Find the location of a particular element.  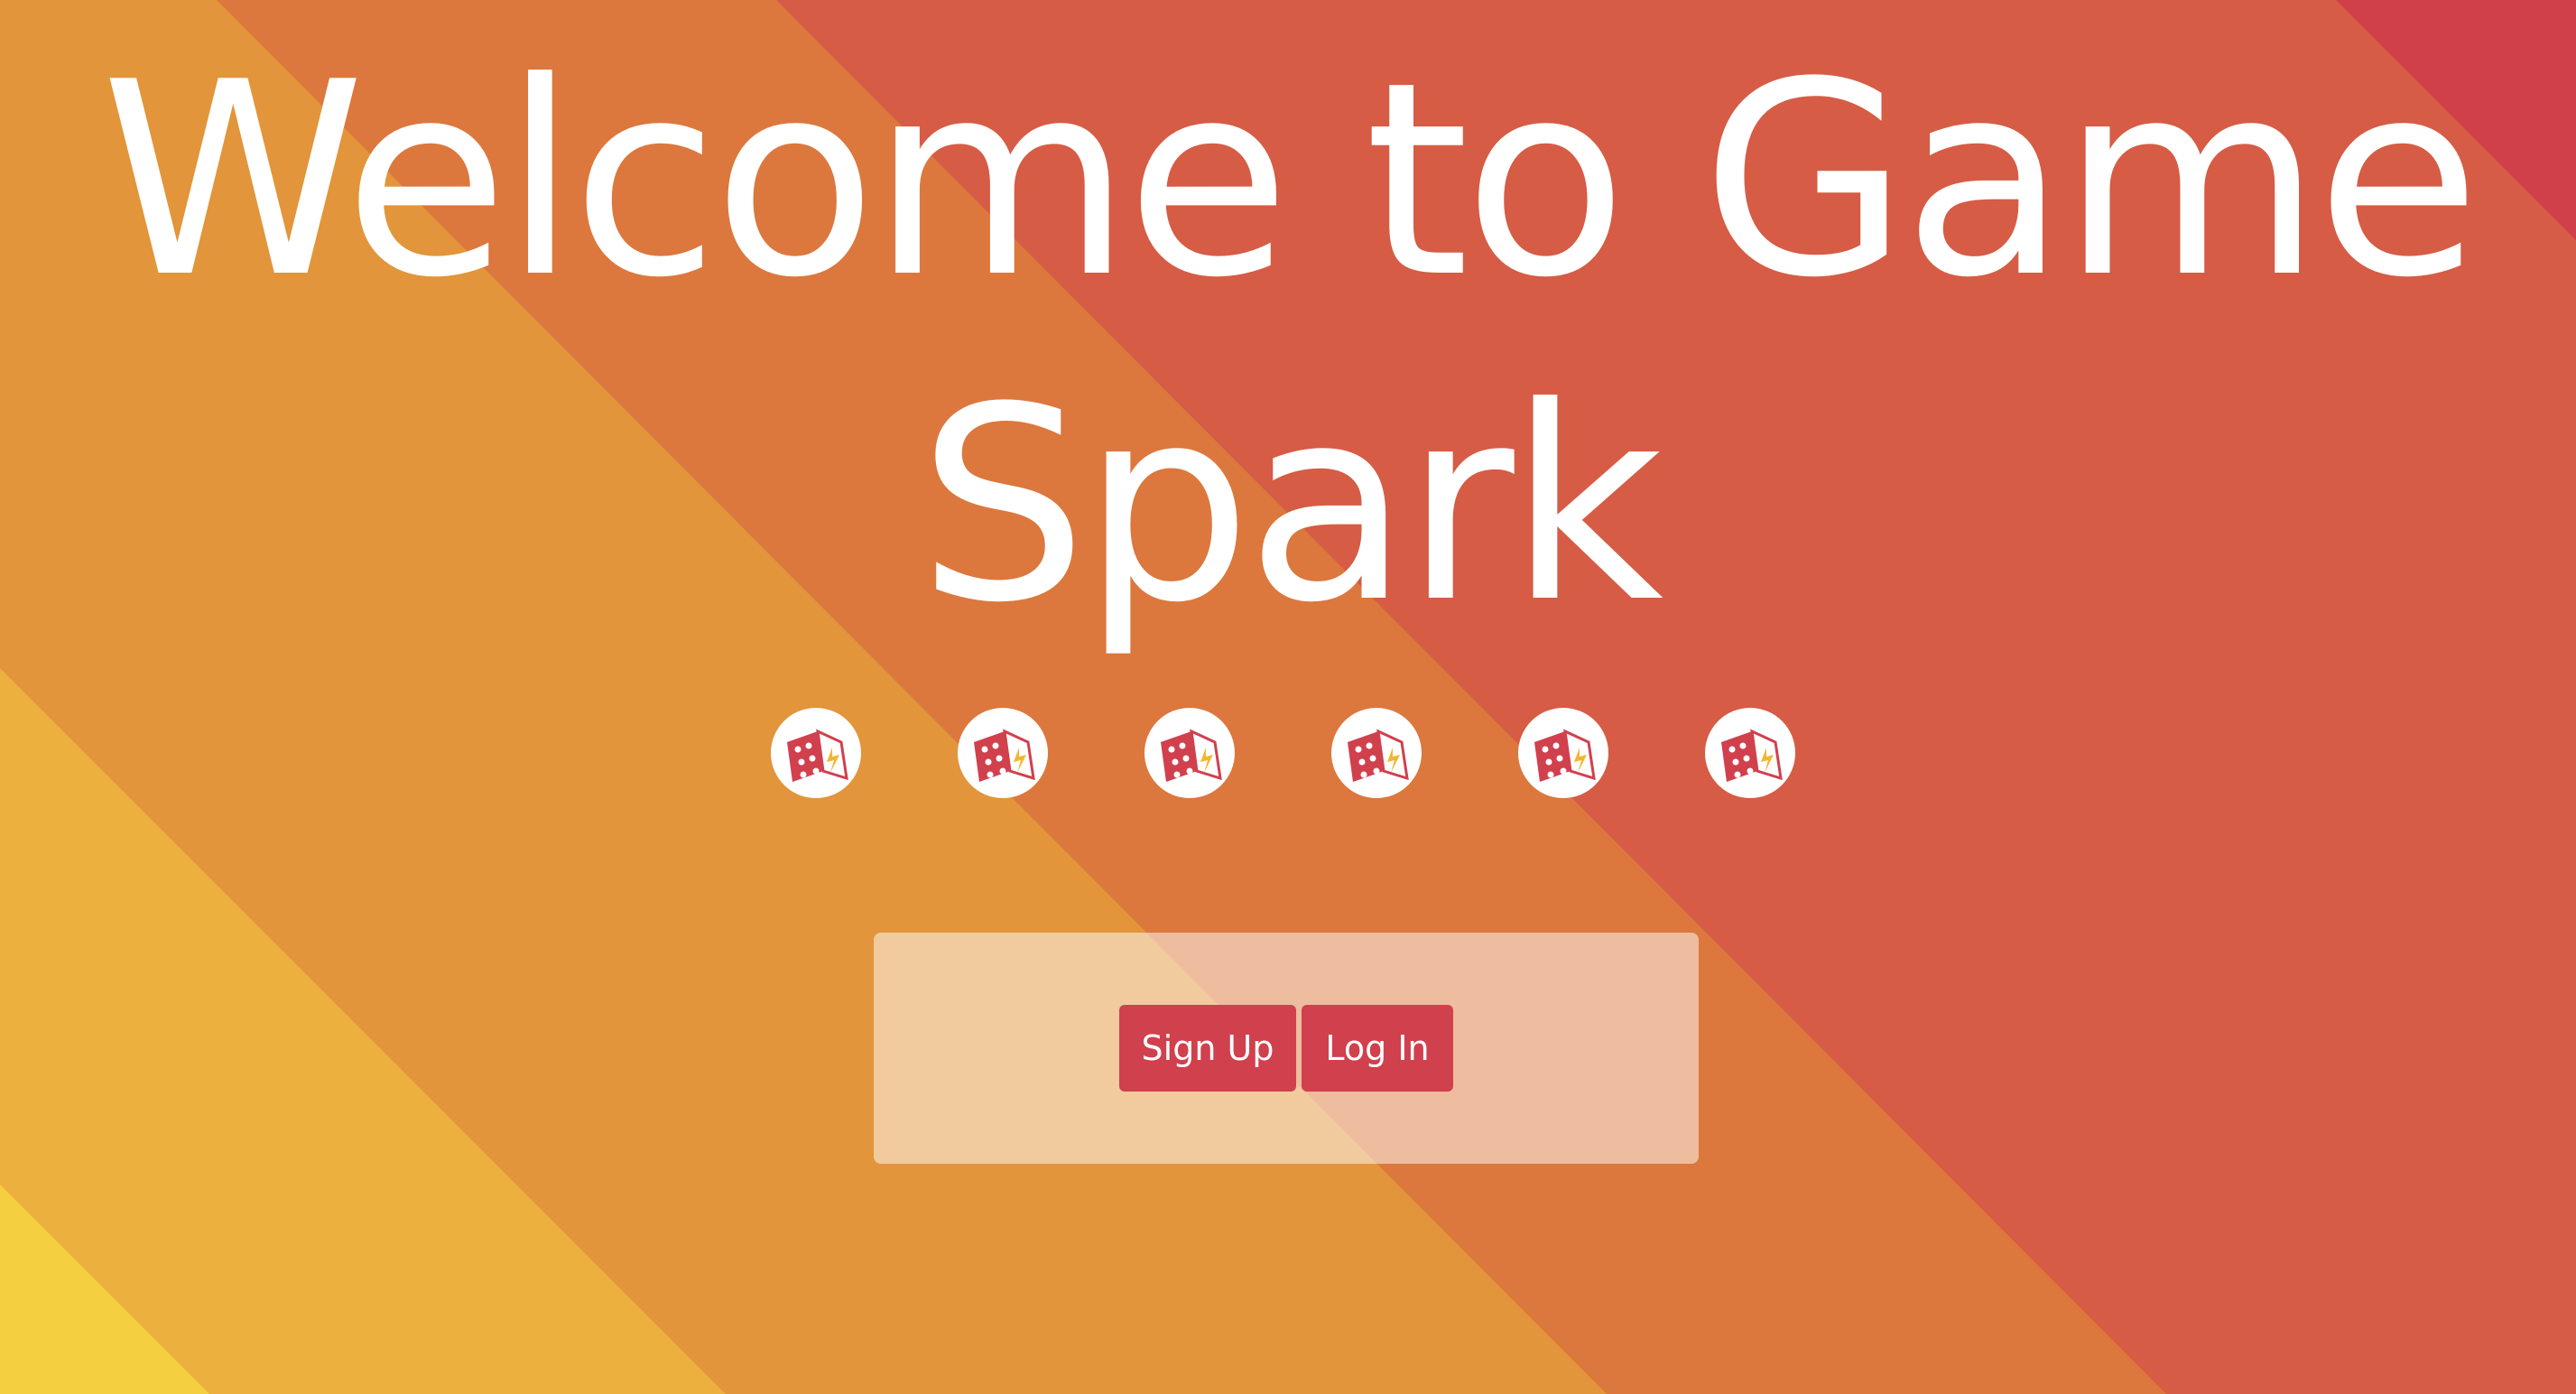

log-in-button: Log In is located at coordinates (1378, 1049).